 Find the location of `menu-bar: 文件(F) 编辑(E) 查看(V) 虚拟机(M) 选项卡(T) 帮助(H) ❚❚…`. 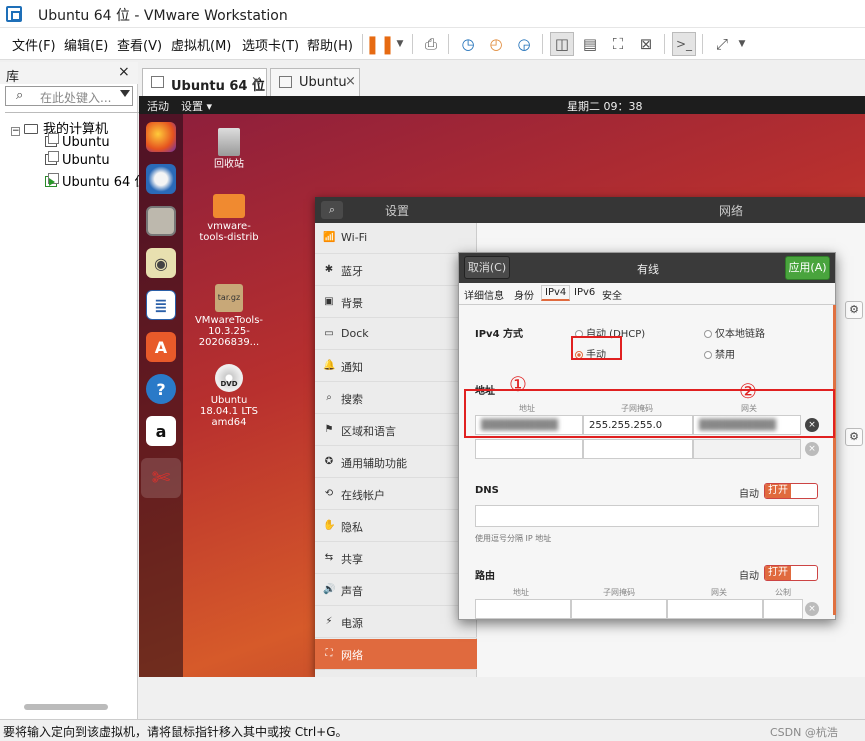

menu-bar: 文件(F) 编辑(E) 查看(V) 虚拟机(M) 选项卡(T) 帮助(H) ❚❚… is located at coordinates (432, 44).